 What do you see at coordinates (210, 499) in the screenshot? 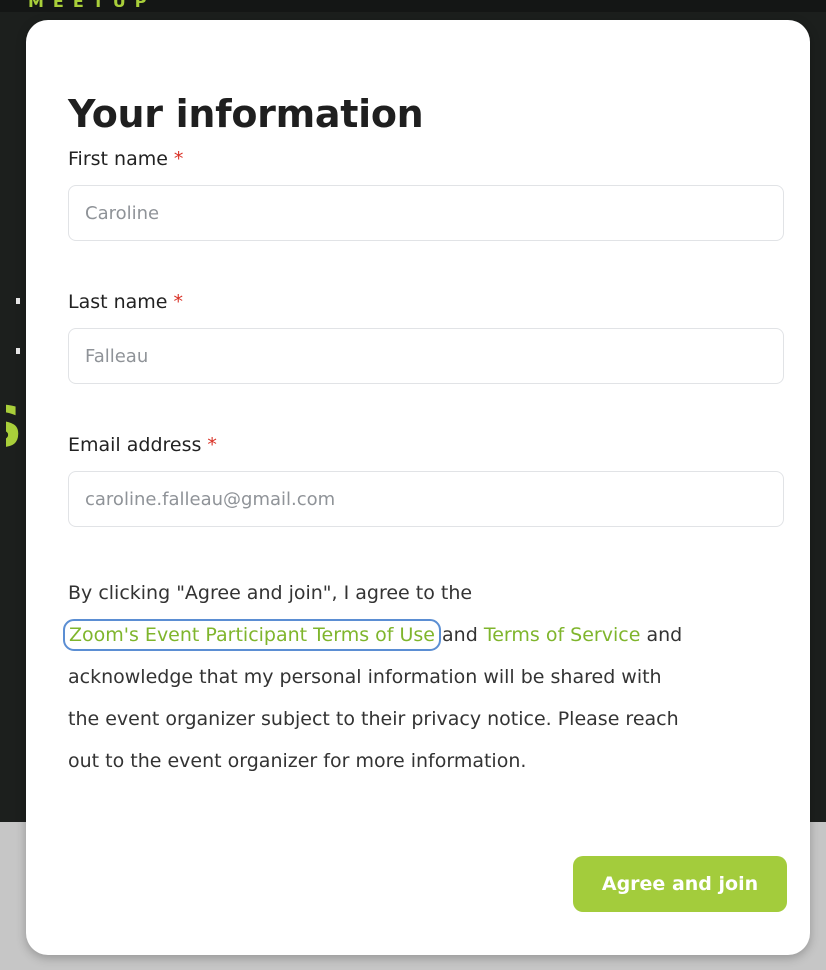
I see `email-value: caroline.falleau@gmail.com` at bounding box center [210, 499].